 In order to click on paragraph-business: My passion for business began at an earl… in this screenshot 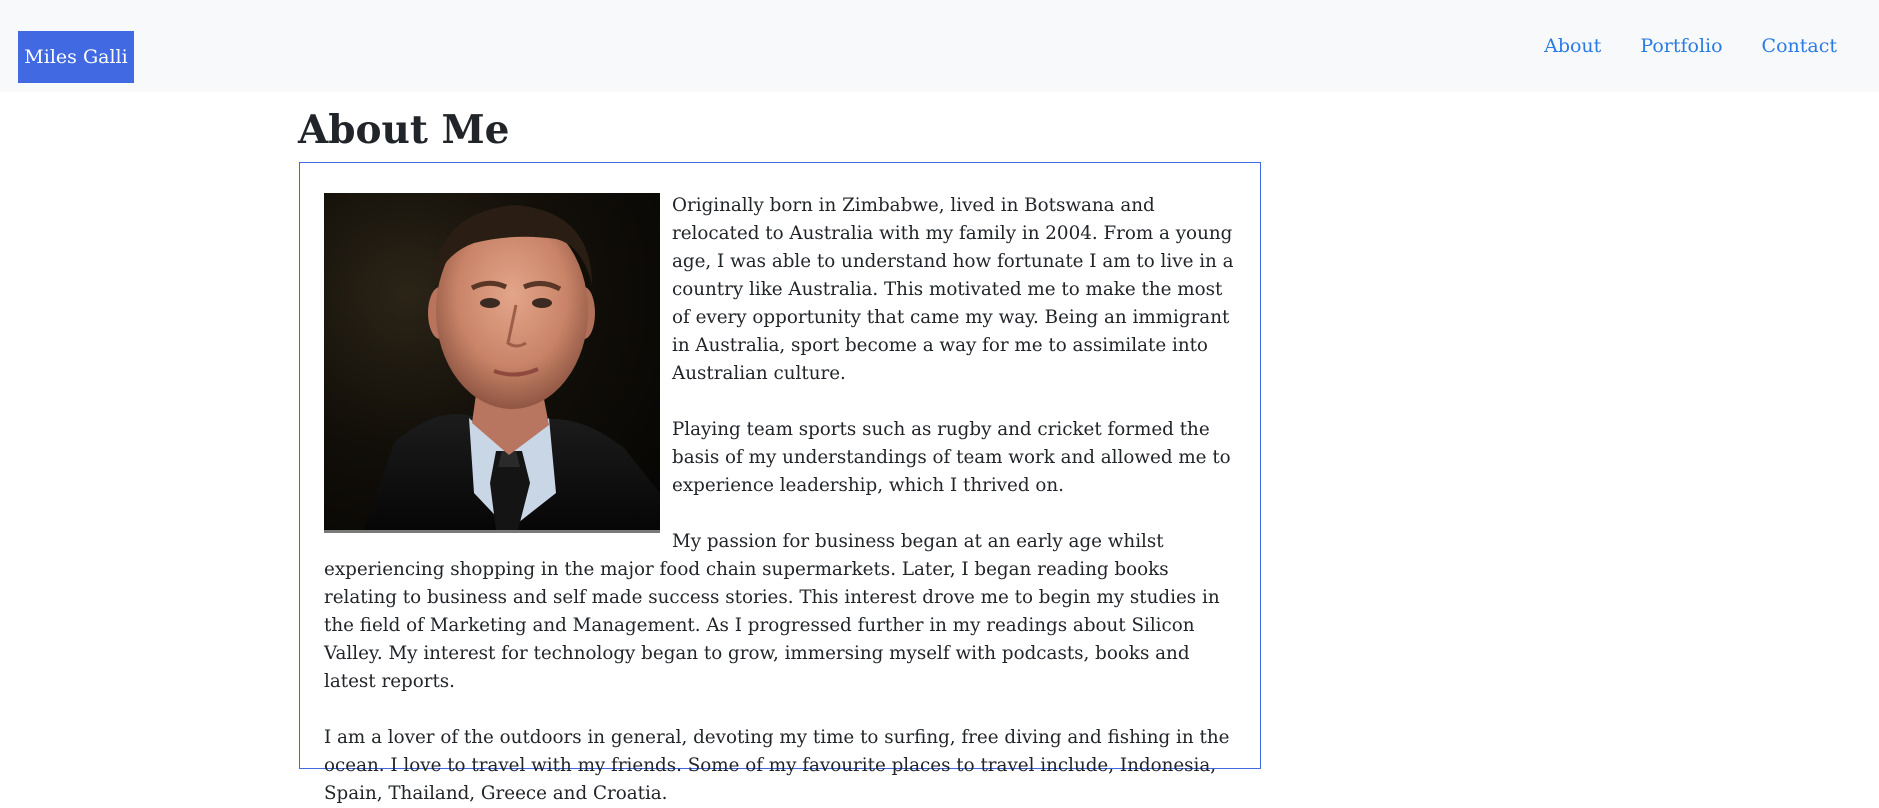, I will do `click(772, 611)`.